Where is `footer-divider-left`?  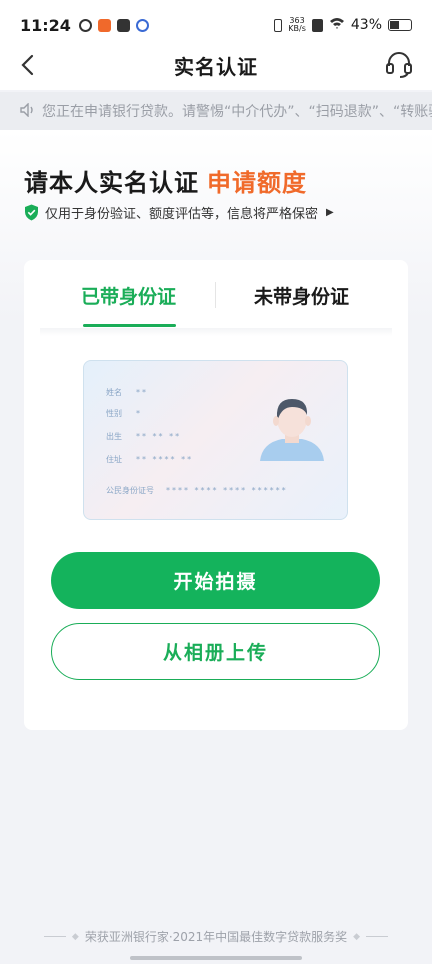
footer-divider-left is located at coordinates (54, 936).